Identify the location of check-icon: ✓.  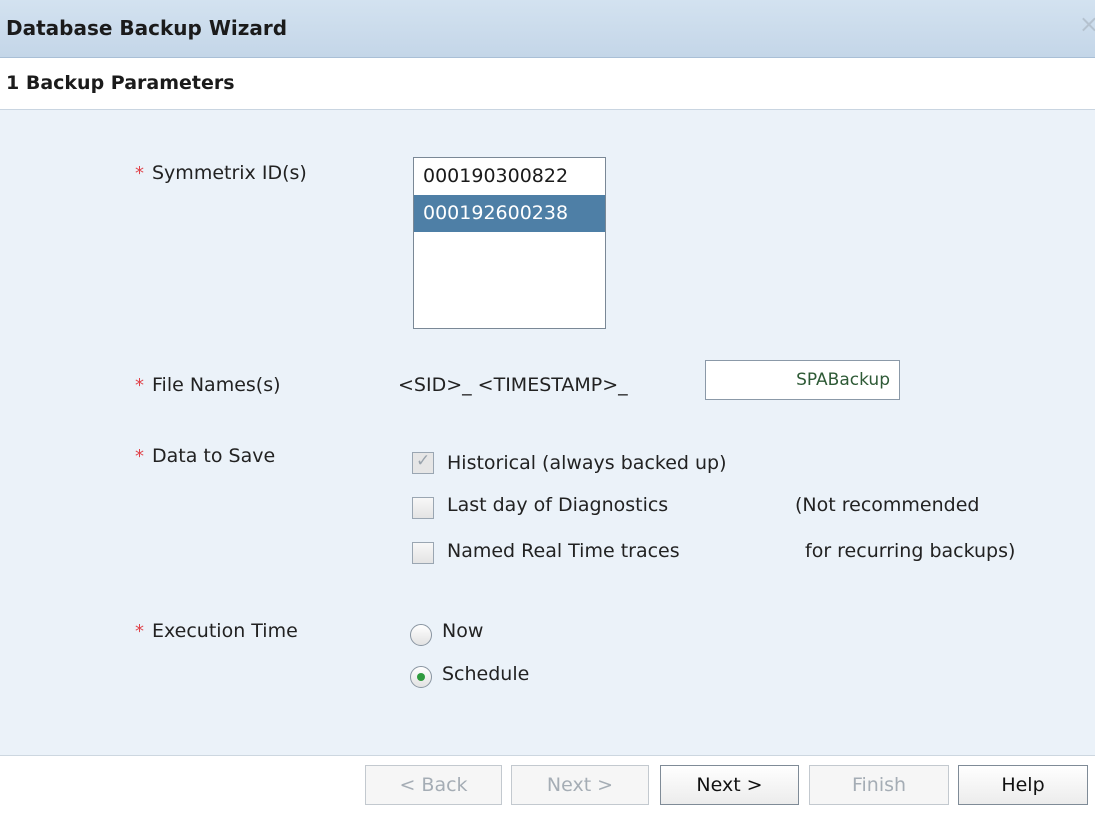
(423, 461).